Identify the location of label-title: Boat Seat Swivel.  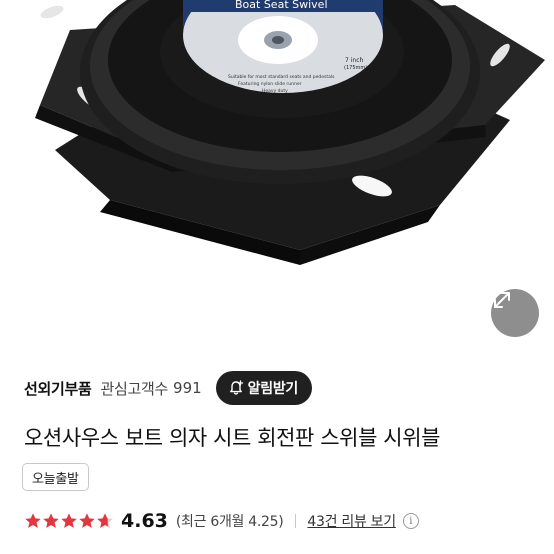
(281, 5).